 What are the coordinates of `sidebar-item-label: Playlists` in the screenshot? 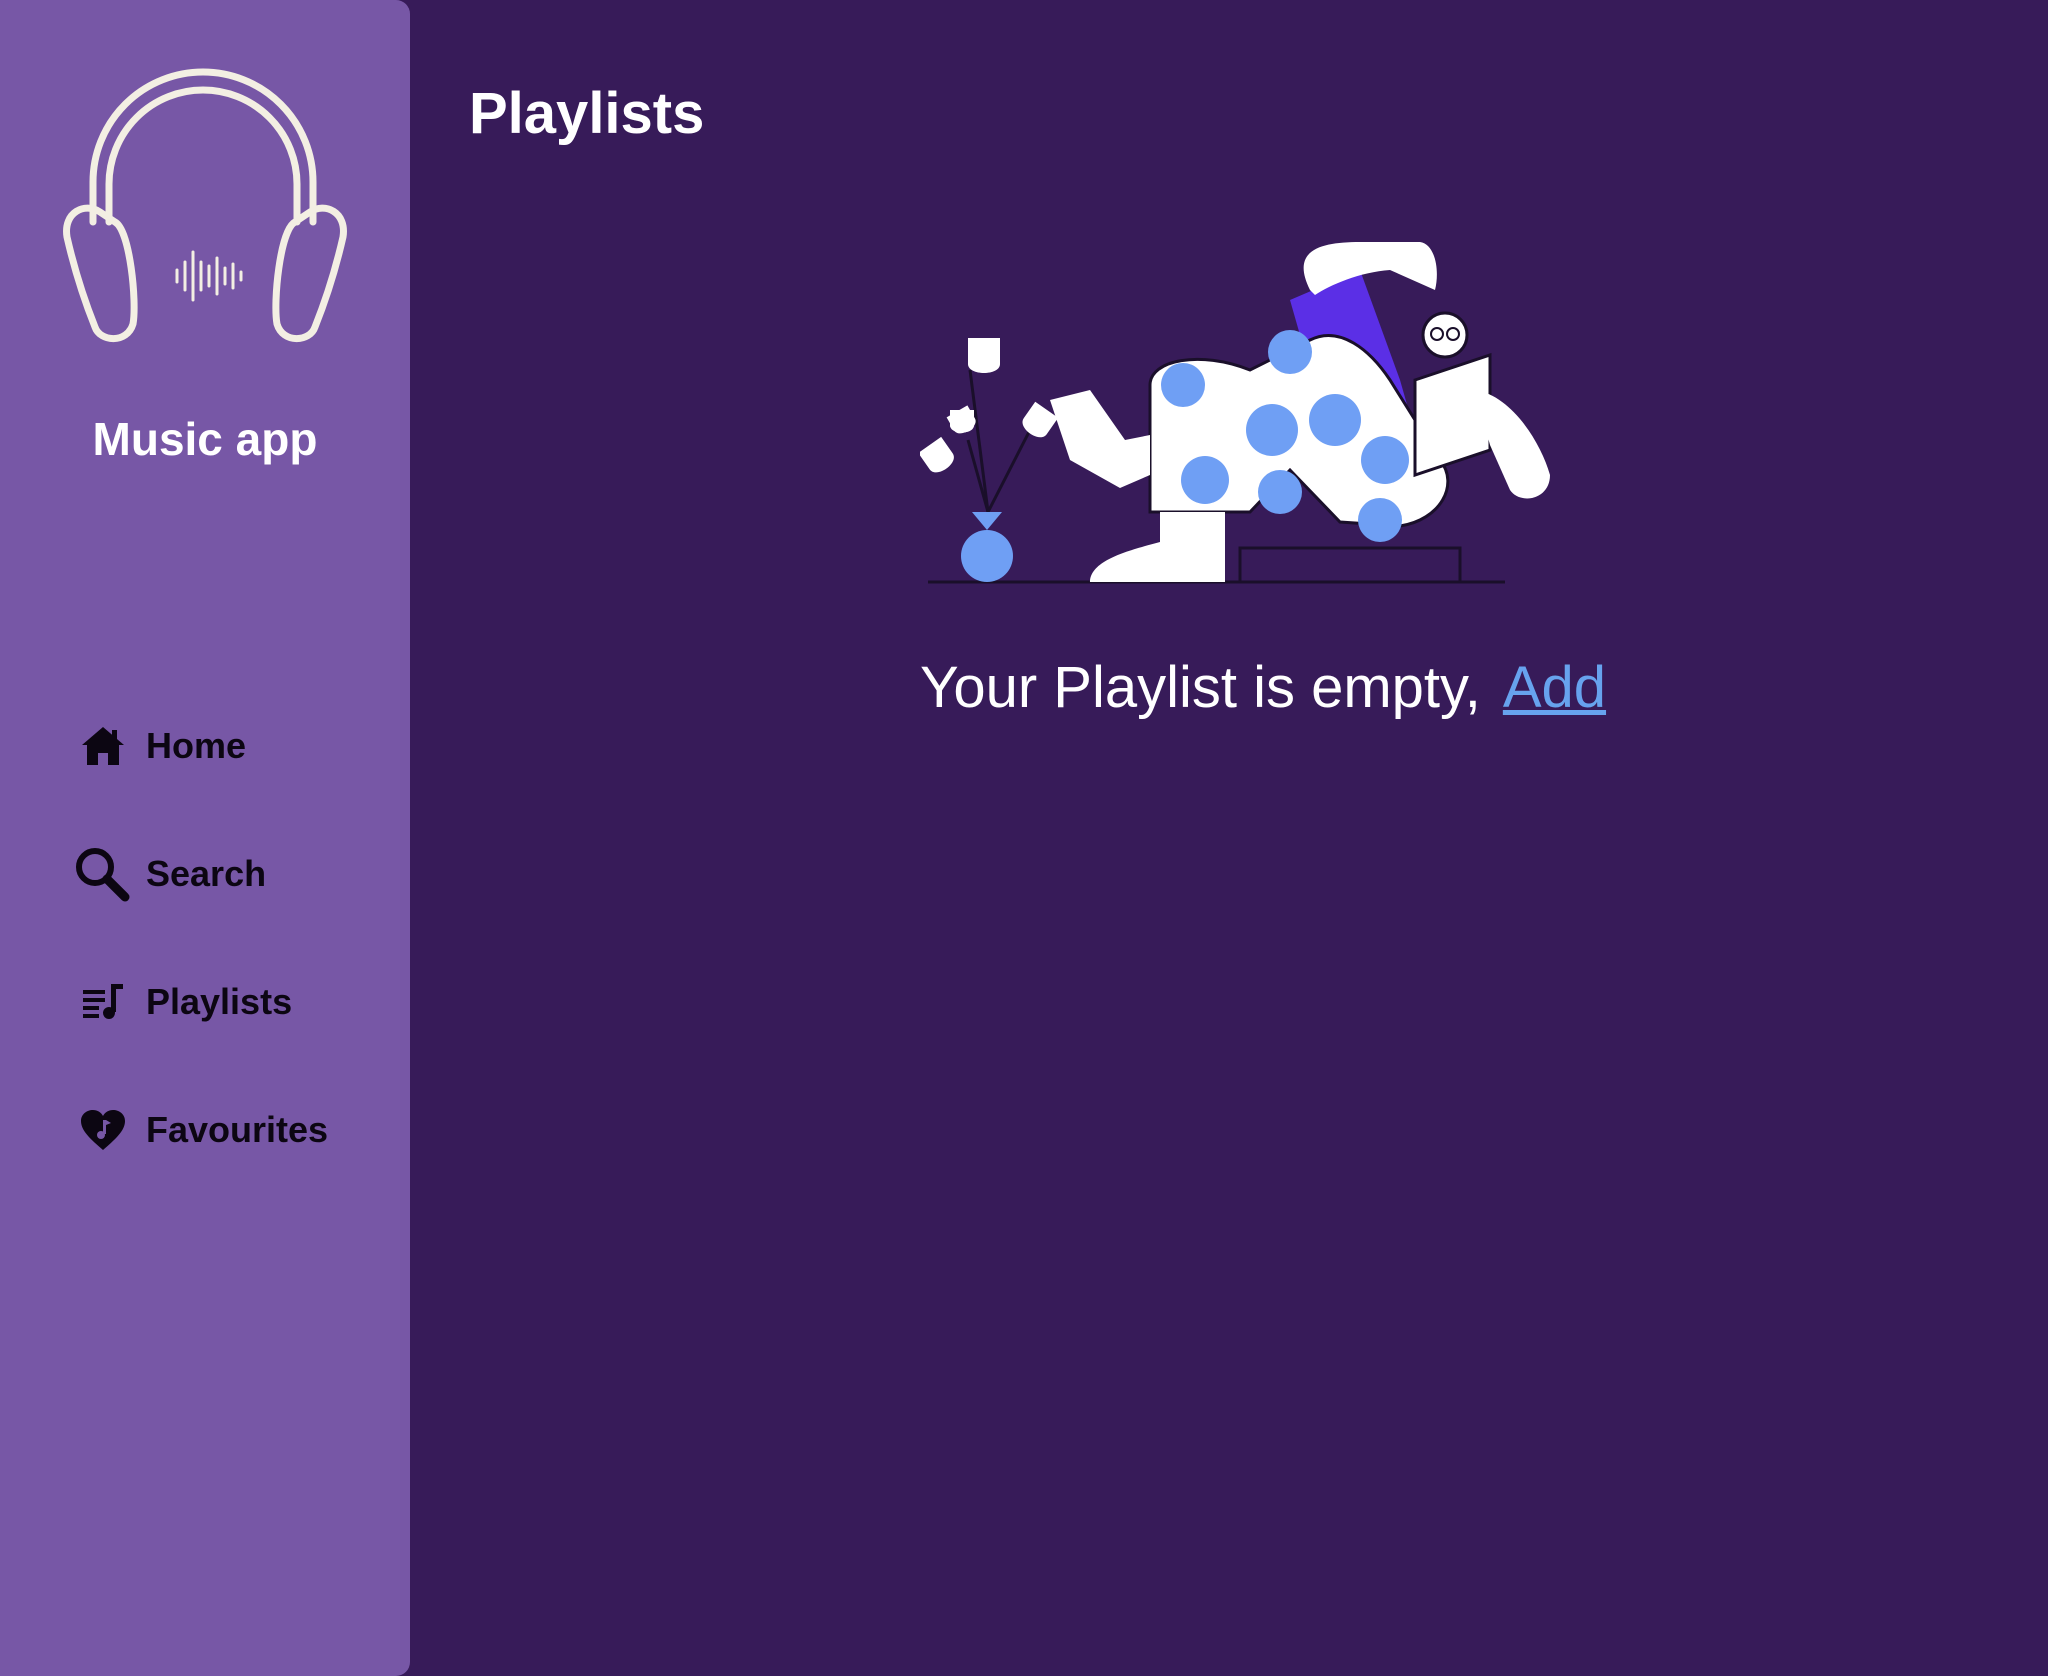 It's located at (219, 1001).